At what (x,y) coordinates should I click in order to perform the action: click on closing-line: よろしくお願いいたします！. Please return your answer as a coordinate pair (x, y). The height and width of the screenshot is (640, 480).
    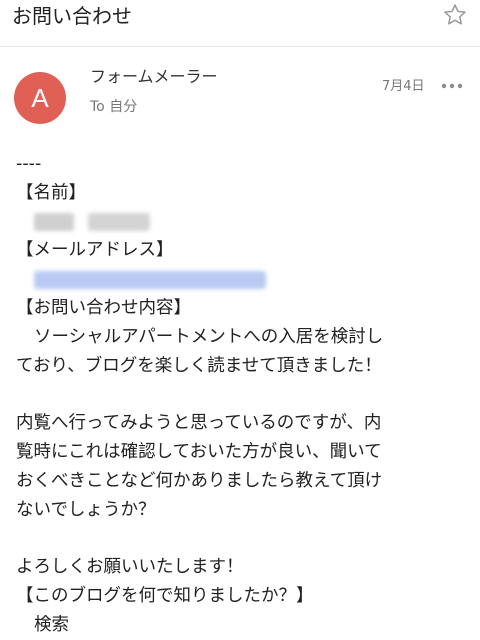
    Looking at the image, I should click on (130, 567).